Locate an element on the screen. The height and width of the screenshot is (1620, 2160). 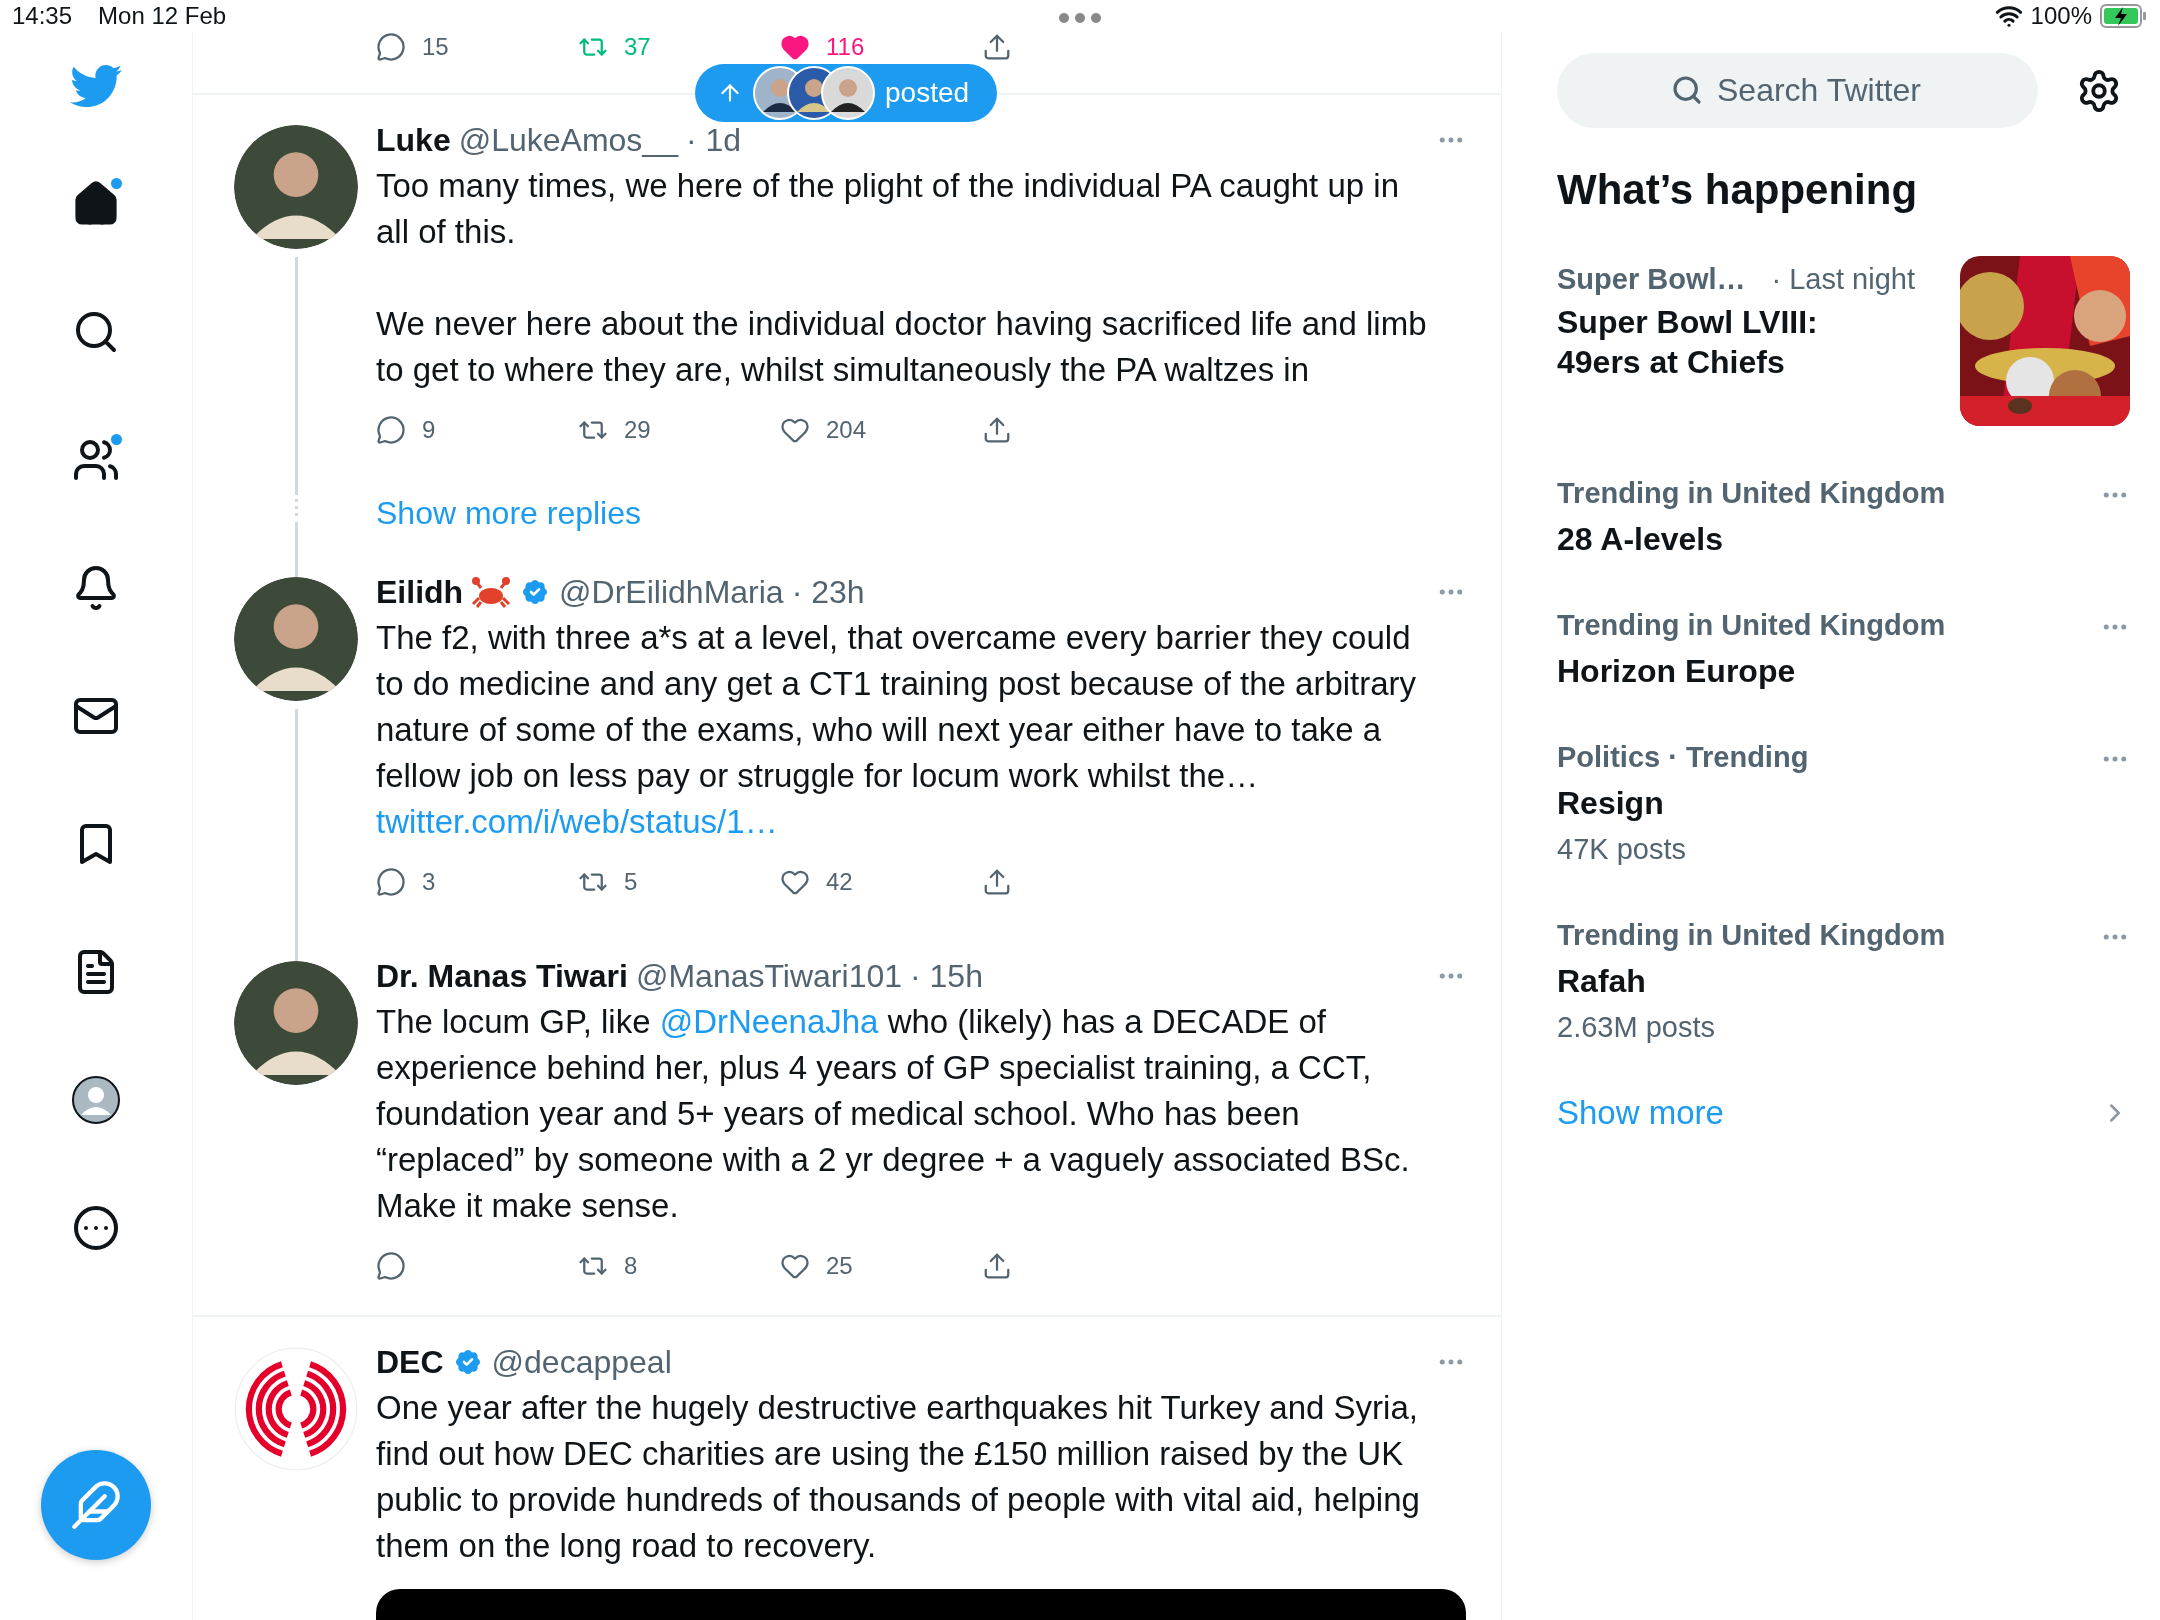
post-text: The locum GP, like @DrNeenaJha who (likely) has a DECADE of experience behind her, plus 4 years of GP specialist training, a CCT, foundation year and 5+ years of medical school. Who has been “replaced” by someone with a 2 yr degree + a vaguely associated BSc. Make it make sense. is located at coordinates (893, 1114).